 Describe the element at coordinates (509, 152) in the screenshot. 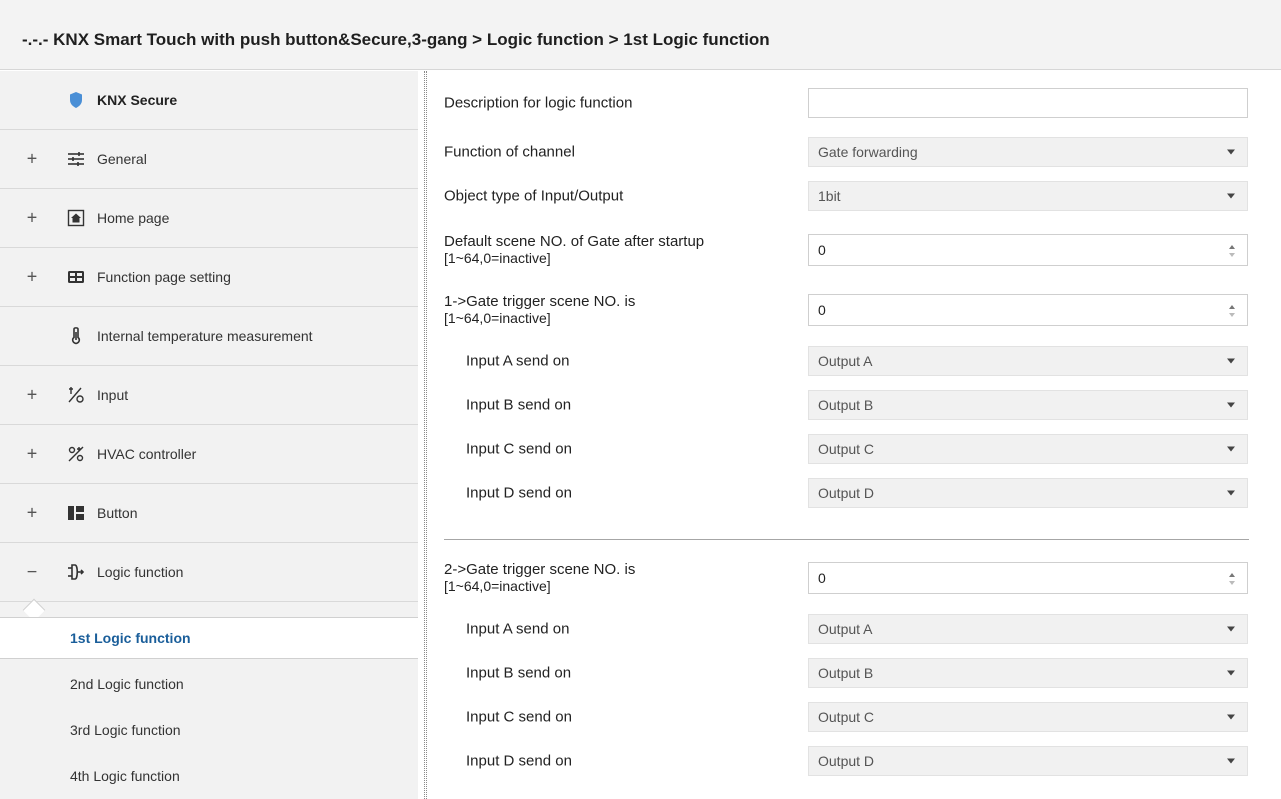

I see `param-label: Function of channel` at that location.